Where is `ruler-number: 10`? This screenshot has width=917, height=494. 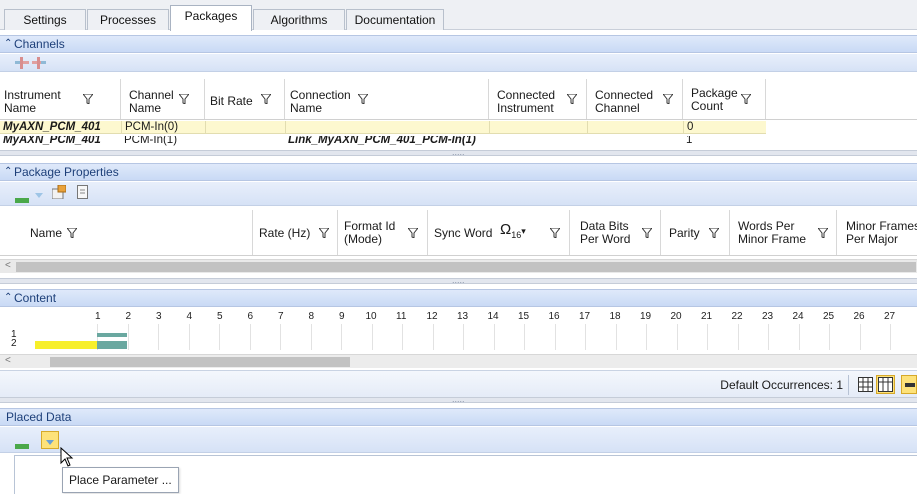 ruler-number: 10 is located at coordinates (371, 316).